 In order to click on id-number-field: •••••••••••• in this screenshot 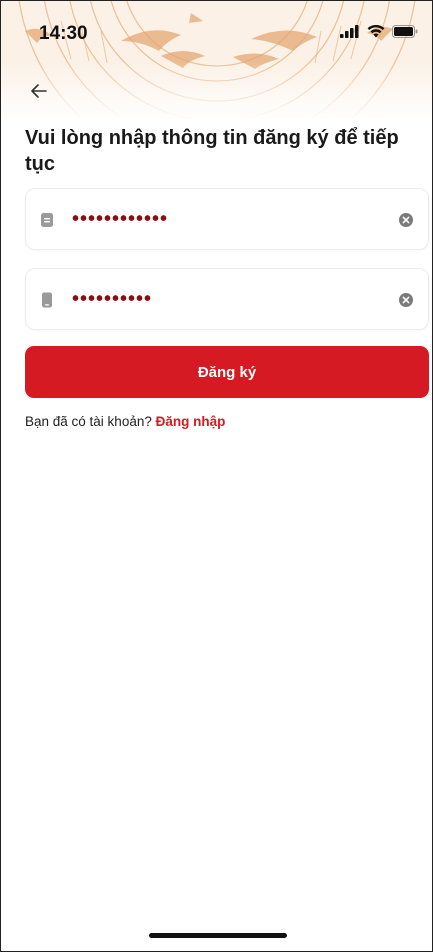, I will do `click(227, 219)`.